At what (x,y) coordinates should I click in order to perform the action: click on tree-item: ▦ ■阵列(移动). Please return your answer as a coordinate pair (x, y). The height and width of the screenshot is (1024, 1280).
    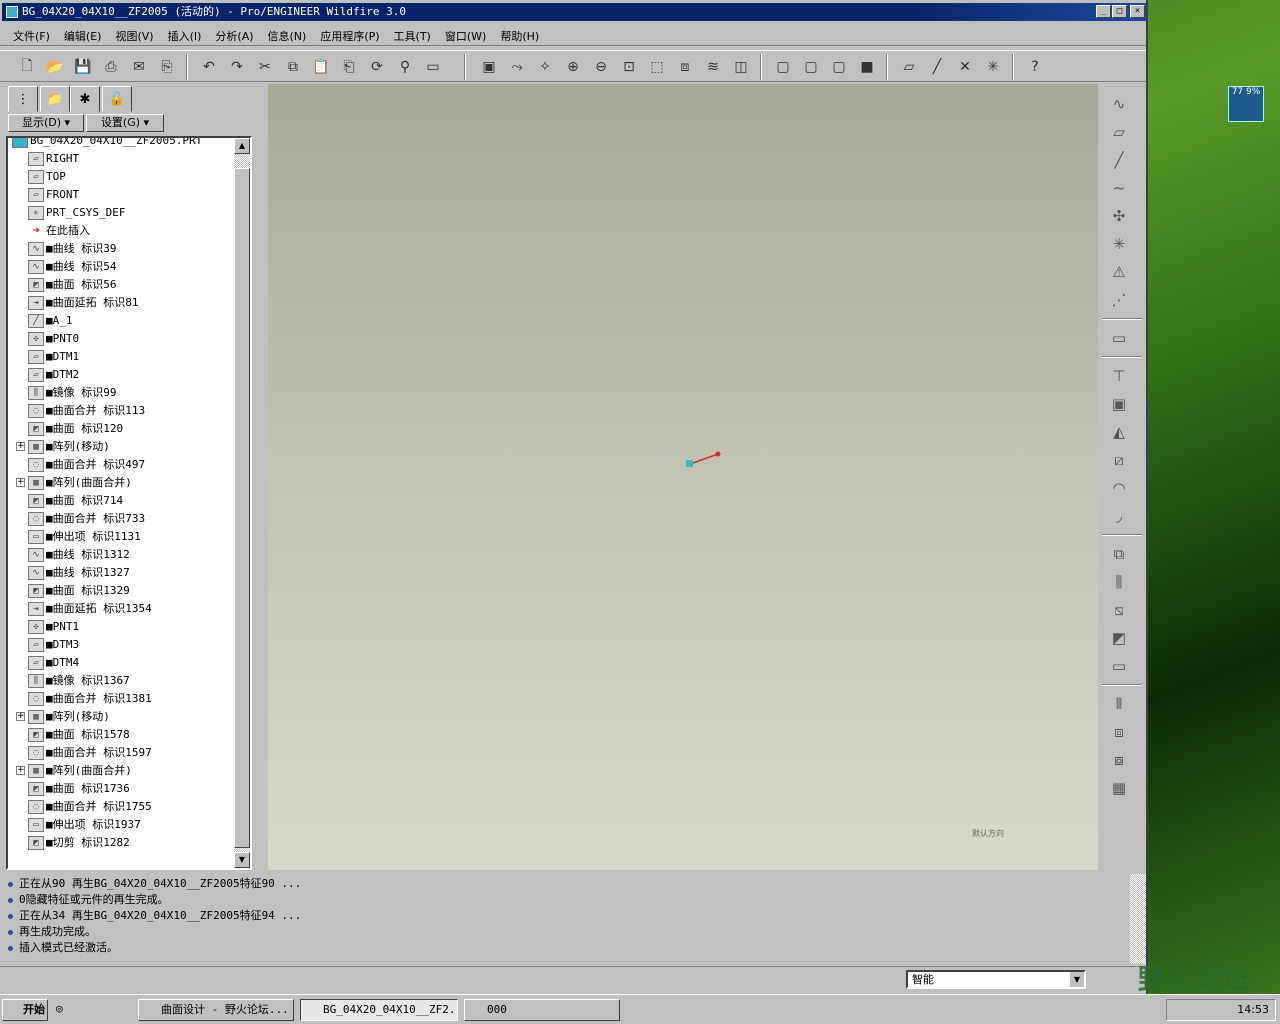
    Looking at the image, I should click on (69, 447).